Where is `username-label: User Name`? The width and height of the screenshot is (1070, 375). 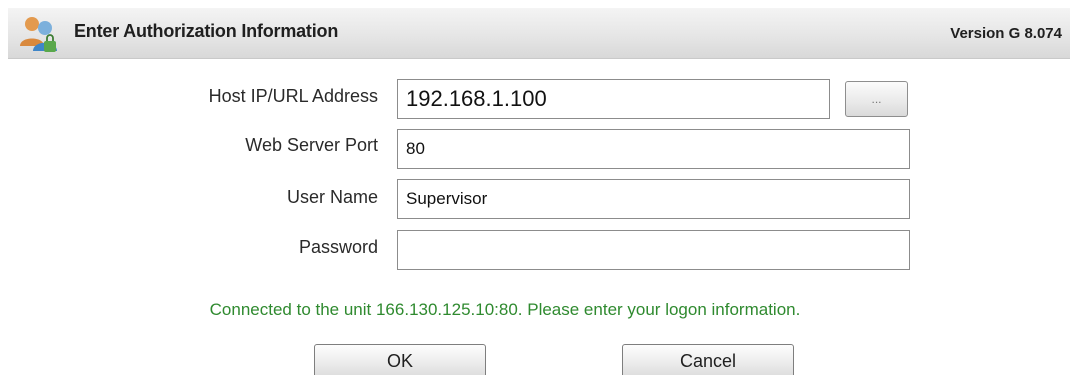
username-label: User Name is located at coordinates (332, 197).